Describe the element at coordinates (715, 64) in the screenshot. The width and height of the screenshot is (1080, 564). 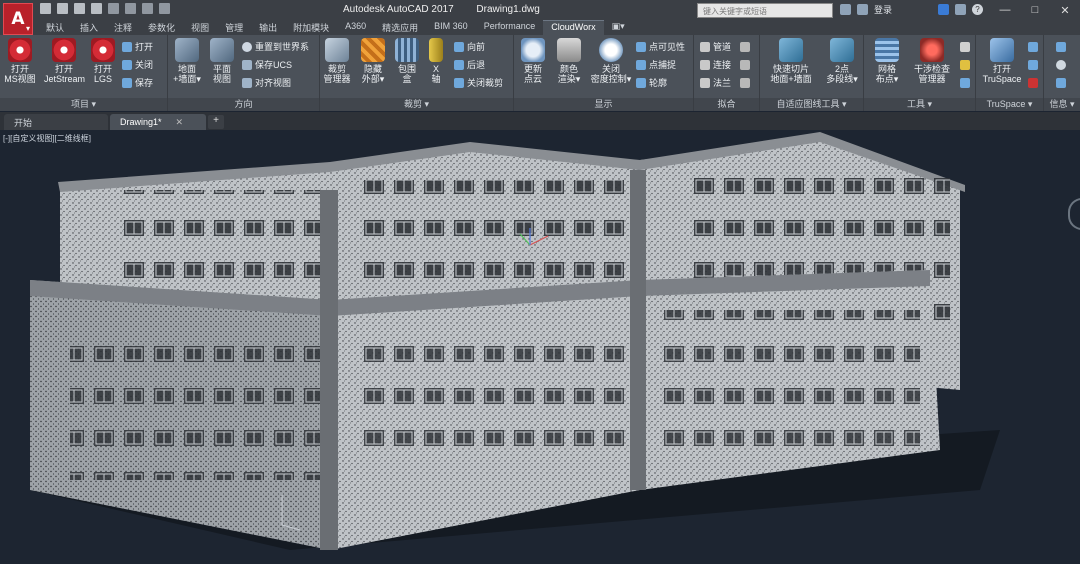
I see `connect-button: 连接` at that location.